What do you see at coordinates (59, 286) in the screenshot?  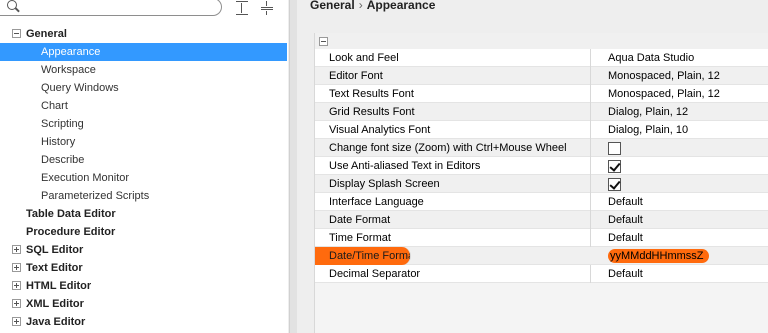 I see `tree-item-label: HTML Editor` at bounding box center [59, 286].